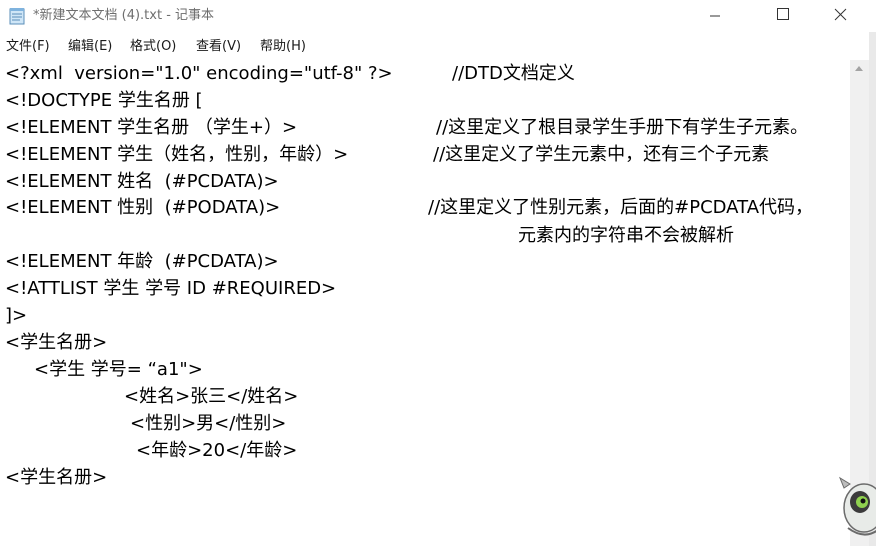 This screenshot has height=546, width=876. Describe the element at coordinates (211, 396) in the screenshot. I see `editor-line: <姓名>张三</姓名>` at that location.